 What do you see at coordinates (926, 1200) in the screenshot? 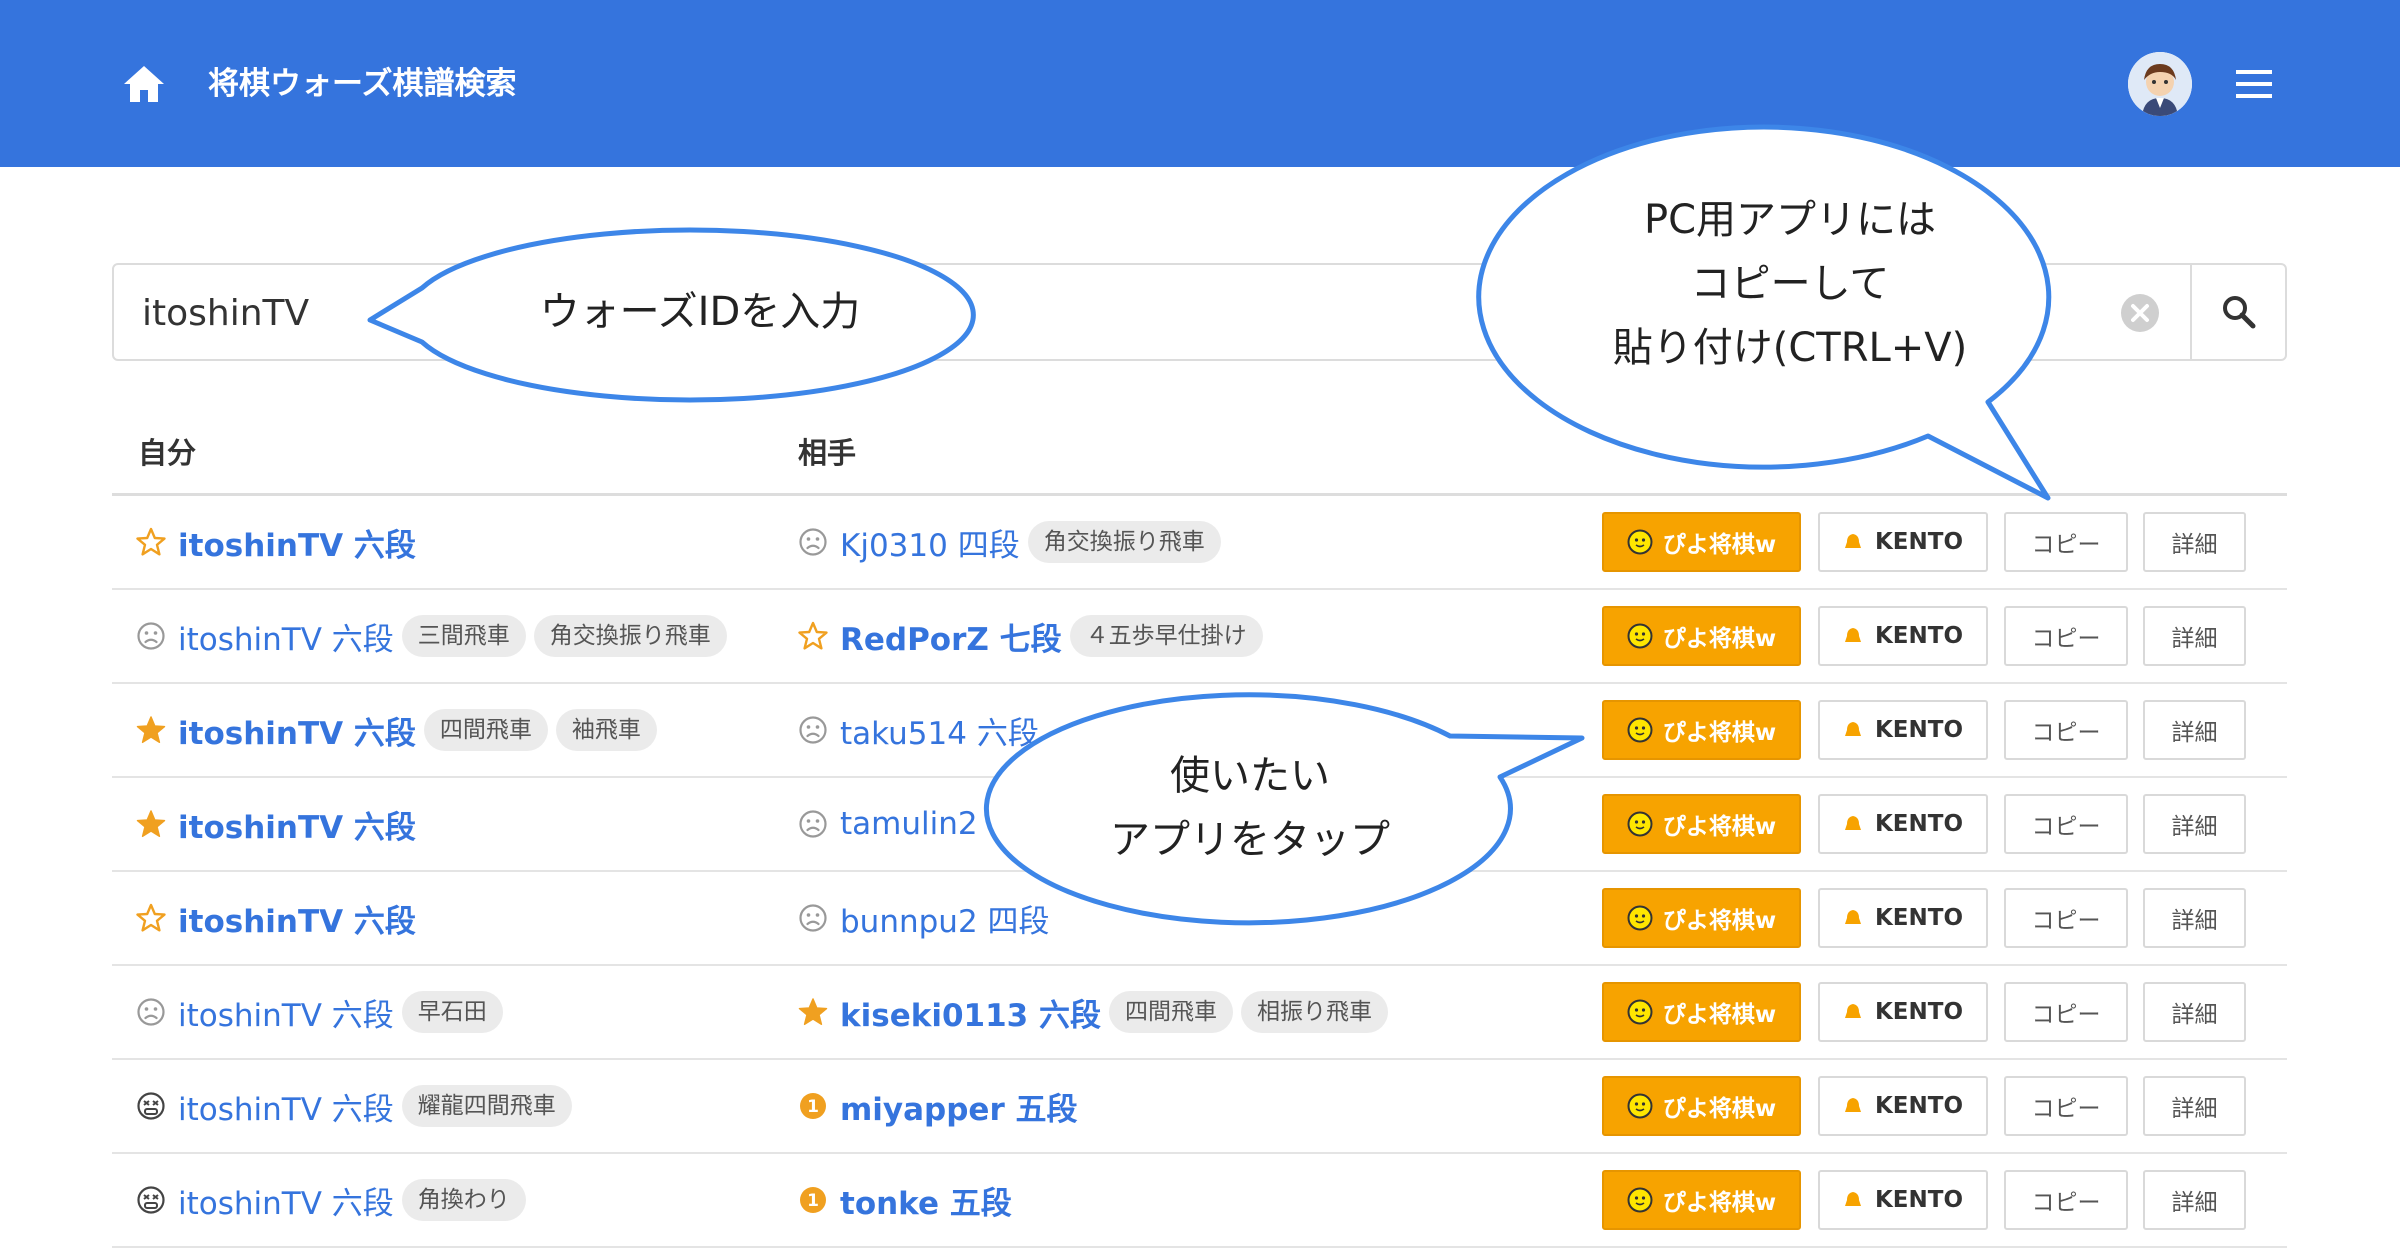
I see `player-name-link: tonke 五段` at bounding box center [926, 1200].